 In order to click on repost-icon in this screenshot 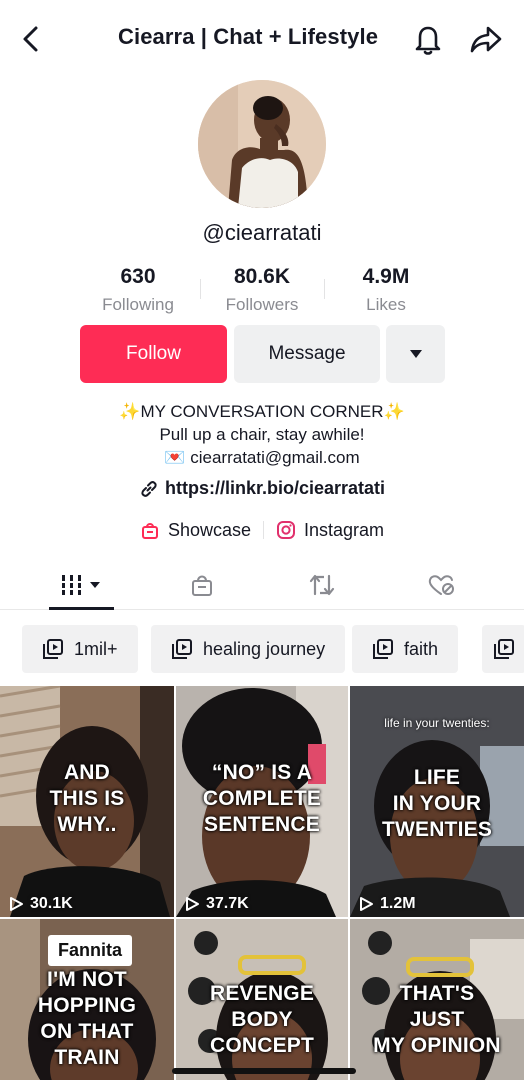, I will do `click(322, 585)`.